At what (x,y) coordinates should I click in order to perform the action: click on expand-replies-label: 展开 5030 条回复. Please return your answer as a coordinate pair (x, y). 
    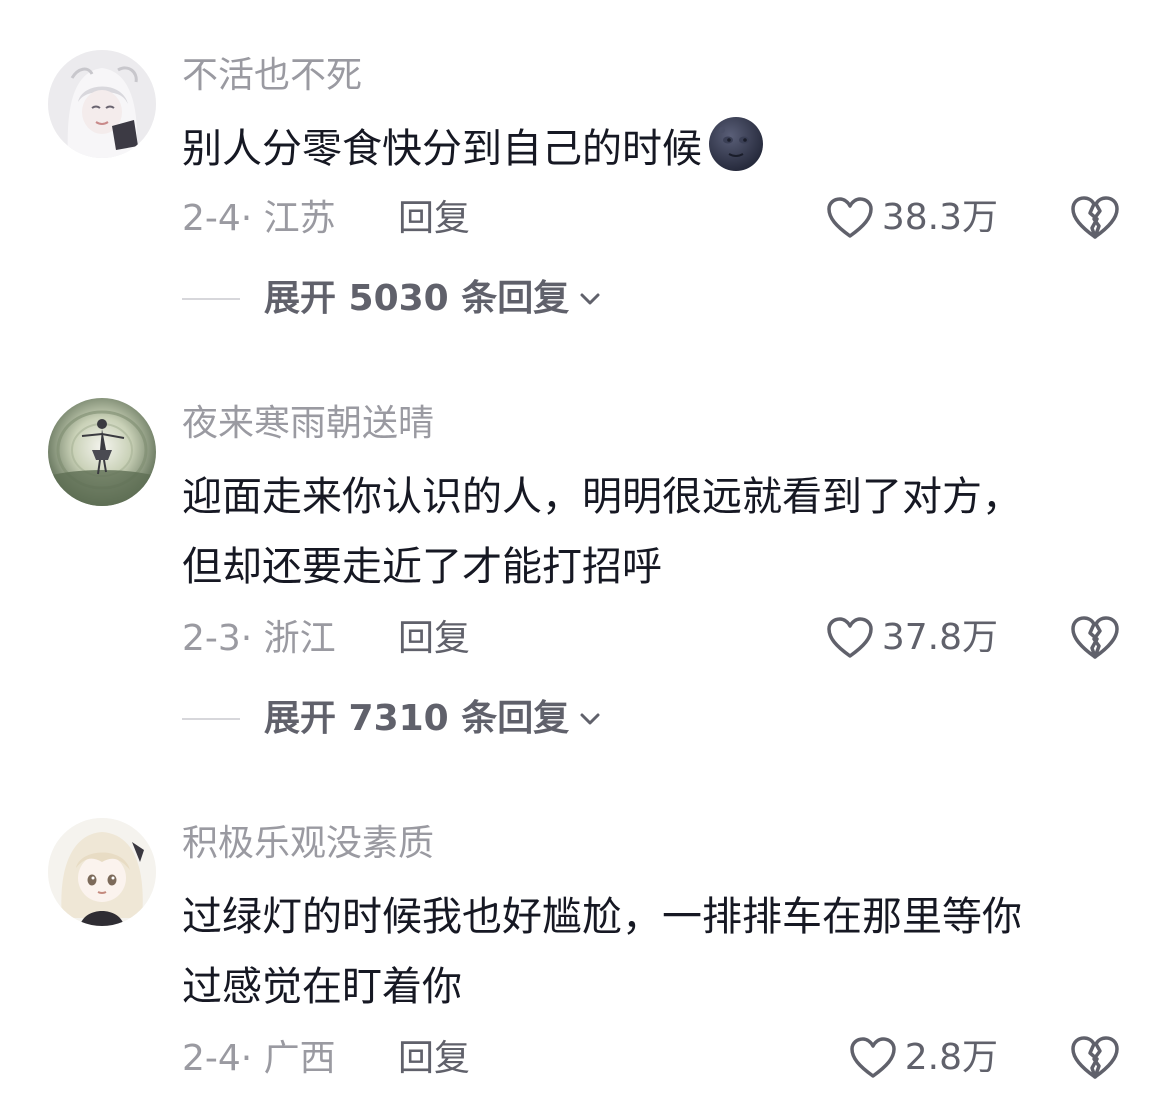
    Looking at the image, I should click on (416, 299).